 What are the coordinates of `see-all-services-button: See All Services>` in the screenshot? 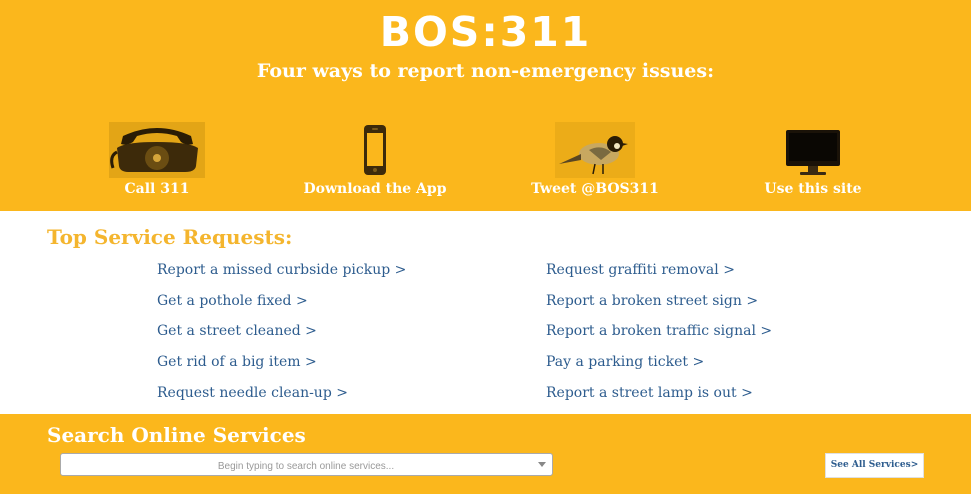 It's located at (874, 465).